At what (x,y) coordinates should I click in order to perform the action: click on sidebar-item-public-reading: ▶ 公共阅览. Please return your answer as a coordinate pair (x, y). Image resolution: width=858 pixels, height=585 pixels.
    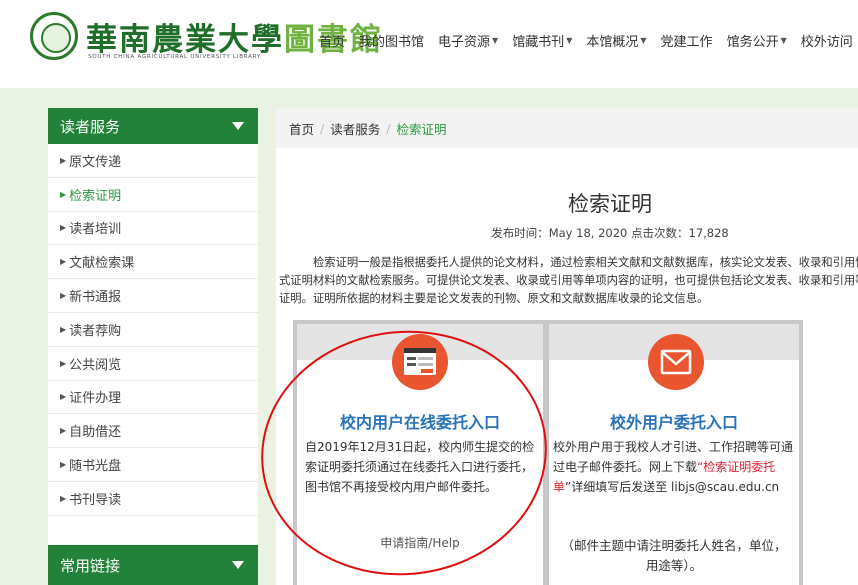
    Looking at the image, I should click on (153, 364).